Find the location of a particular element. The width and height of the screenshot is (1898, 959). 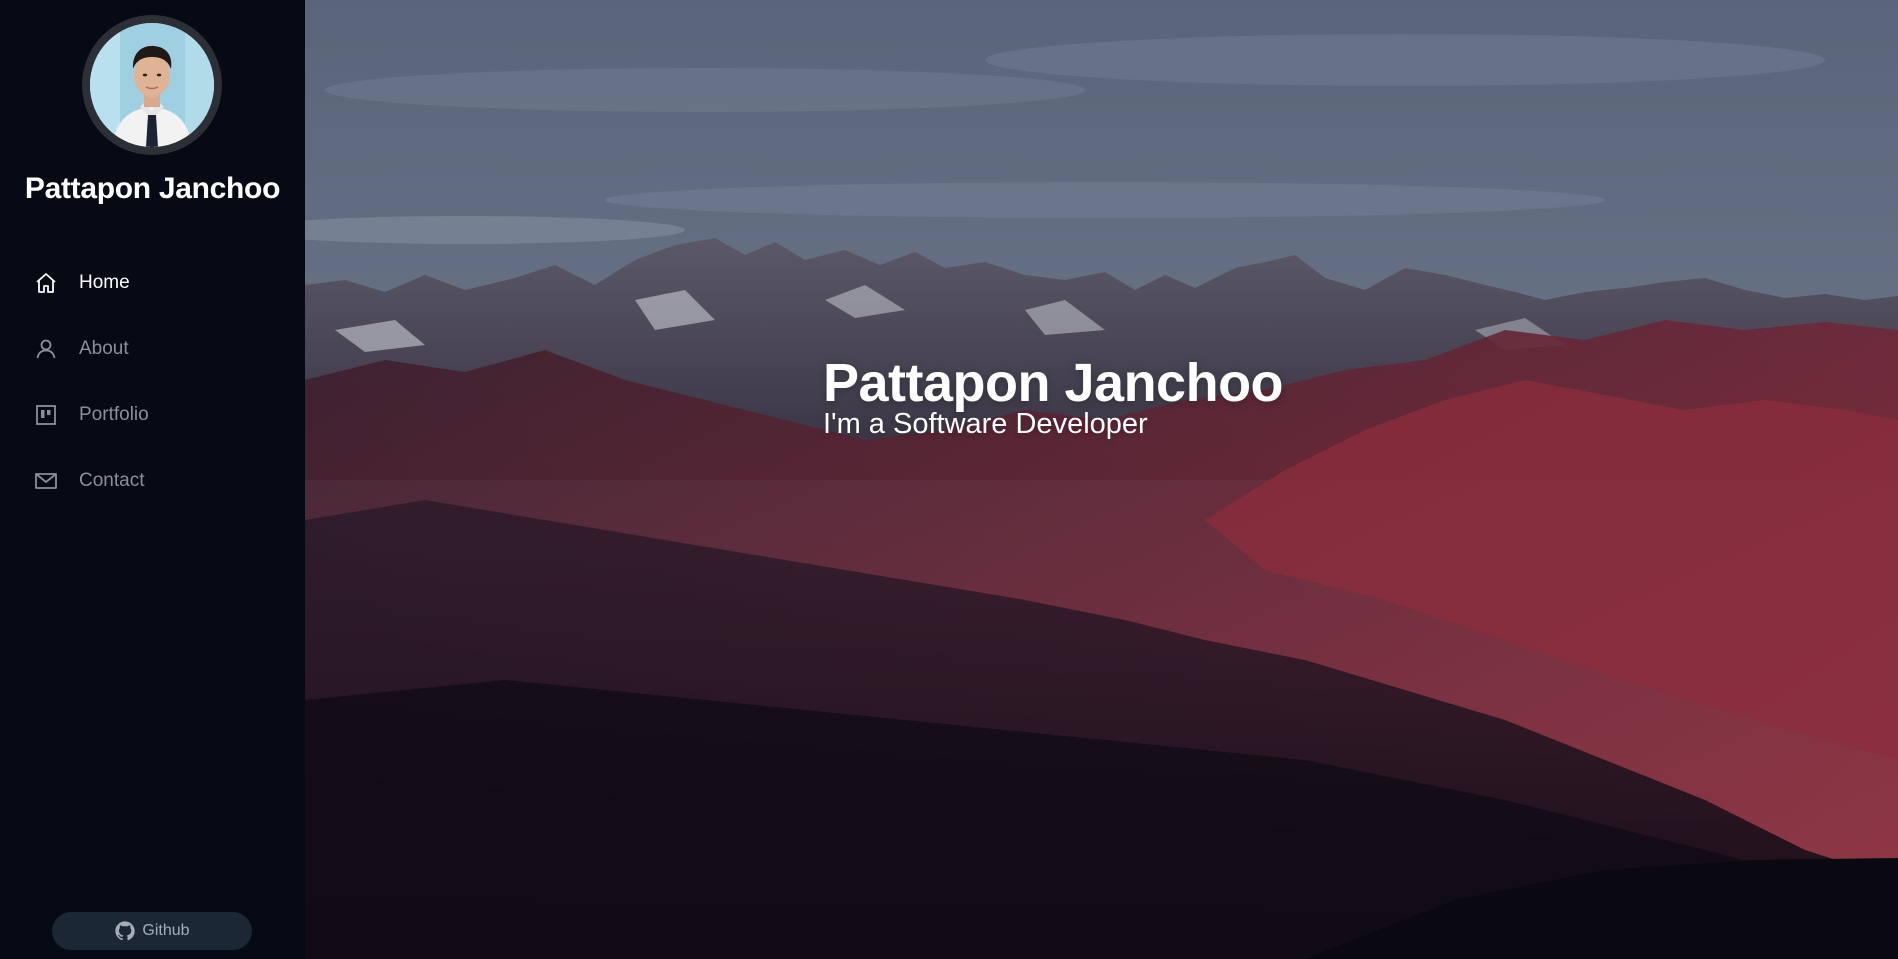

mail-icon is located at coordinates (46, 481).